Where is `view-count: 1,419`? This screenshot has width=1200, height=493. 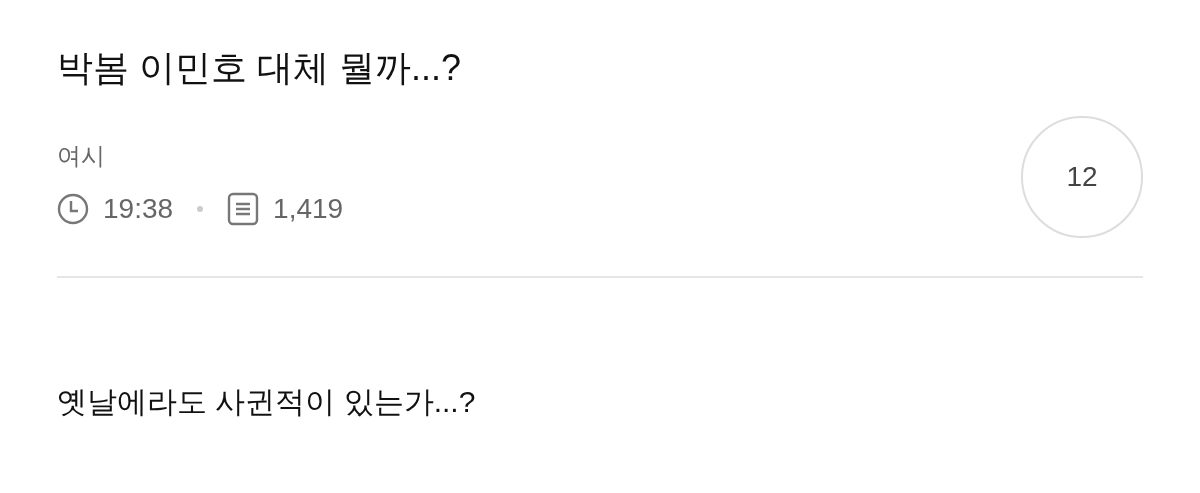
view-count: 1,419 is located at coordinates (308, 209).